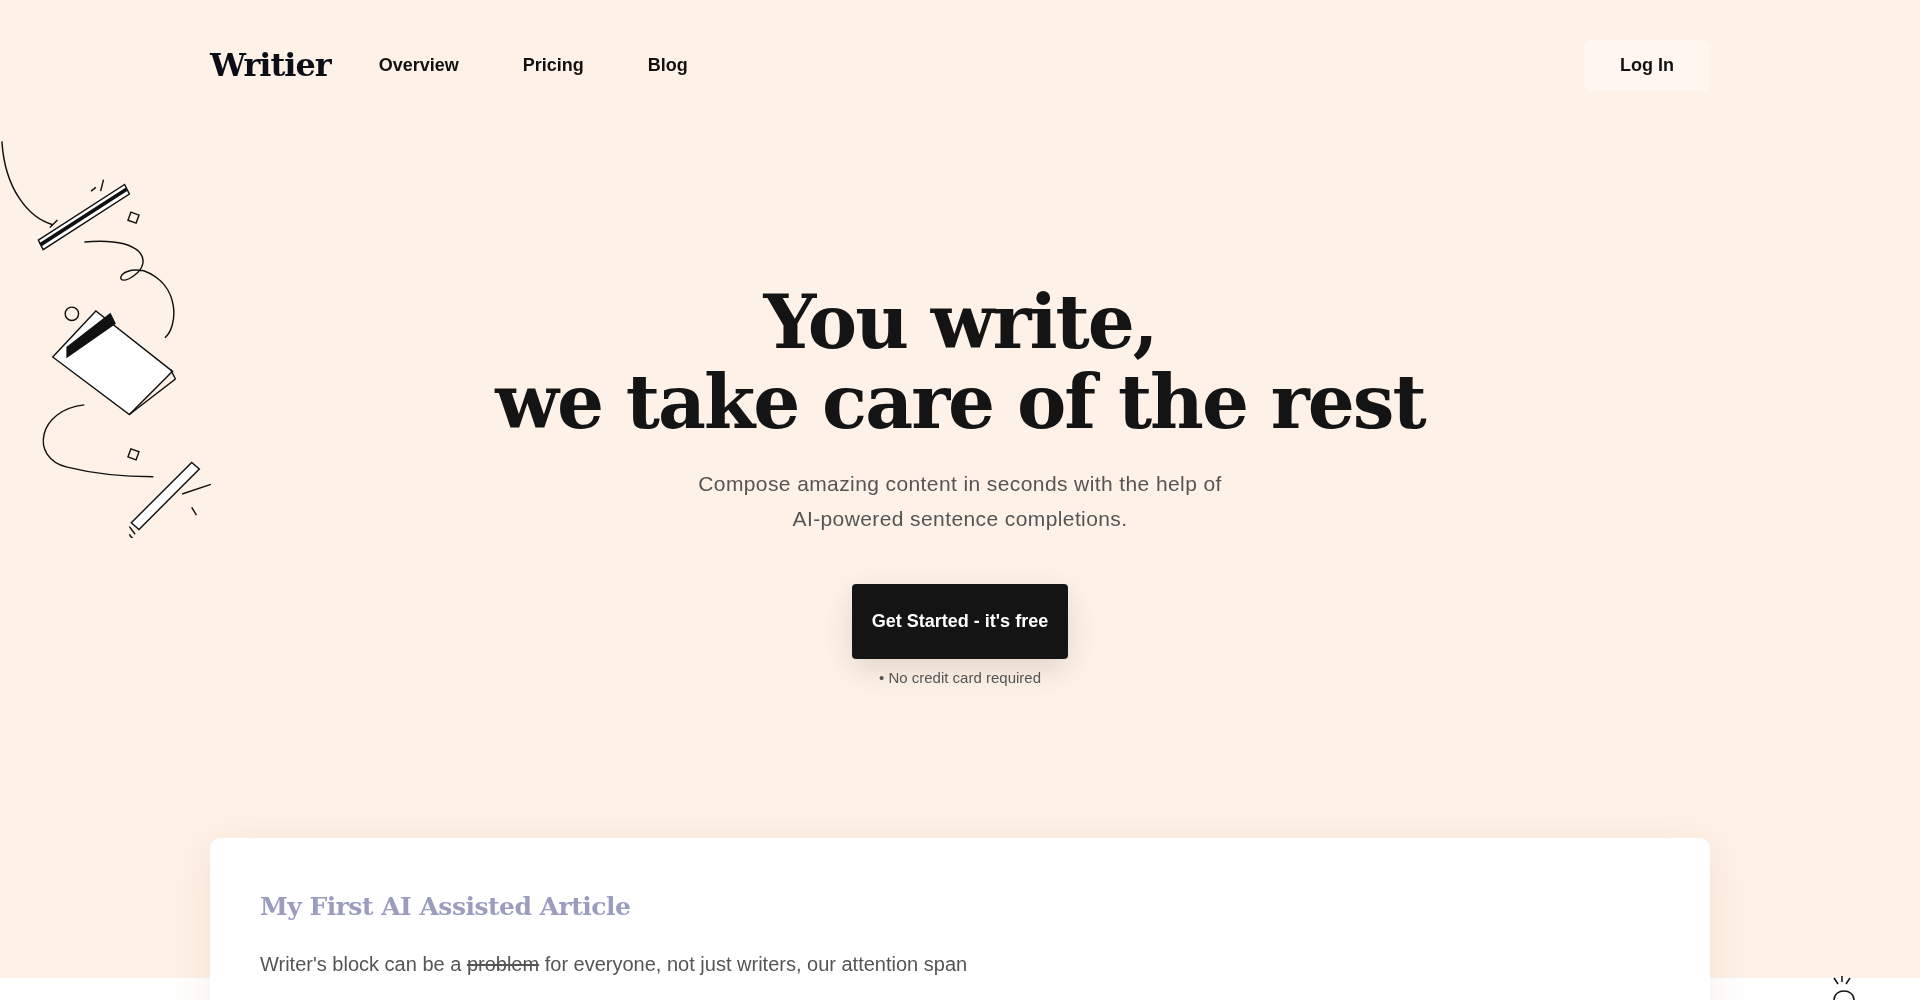 This screenshot has width=1920, height=1000. What do you see at coordinates (418, 65) in the screenshot?
I see `nav-link: Overview` at bounding box center [418, 65].